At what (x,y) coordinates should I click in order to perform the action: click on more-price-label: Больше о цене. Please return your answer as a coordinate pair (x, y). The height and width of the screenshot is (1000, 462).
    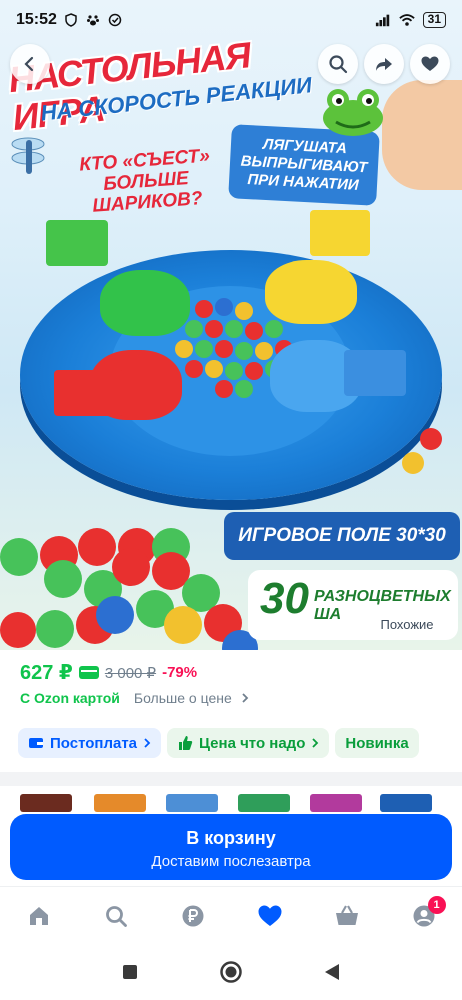
    Looking at the image, I should click on (182, 698).